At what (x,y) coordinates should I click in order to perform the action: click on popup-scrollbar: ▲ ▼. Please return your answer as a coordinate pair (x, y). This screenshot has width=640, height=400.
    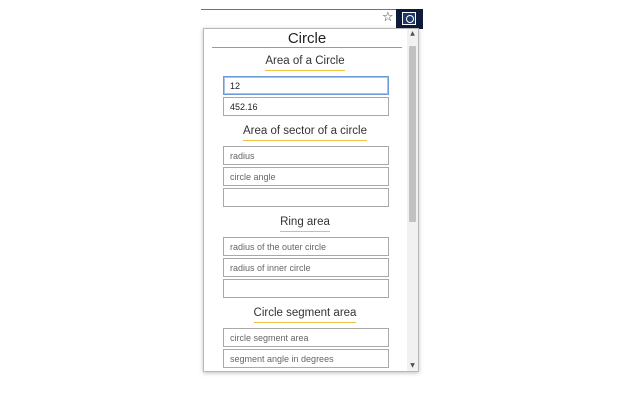
    Looking at the image, I should click on (412, 200).